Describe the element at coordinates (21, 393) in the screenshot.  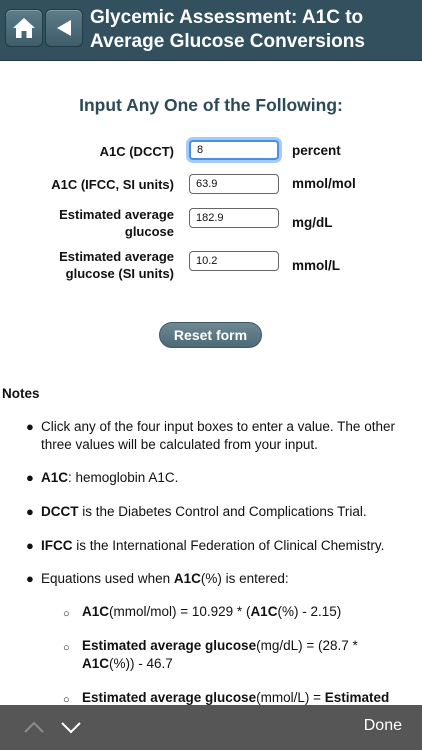
I see `notes-heading: Notes` at that location.